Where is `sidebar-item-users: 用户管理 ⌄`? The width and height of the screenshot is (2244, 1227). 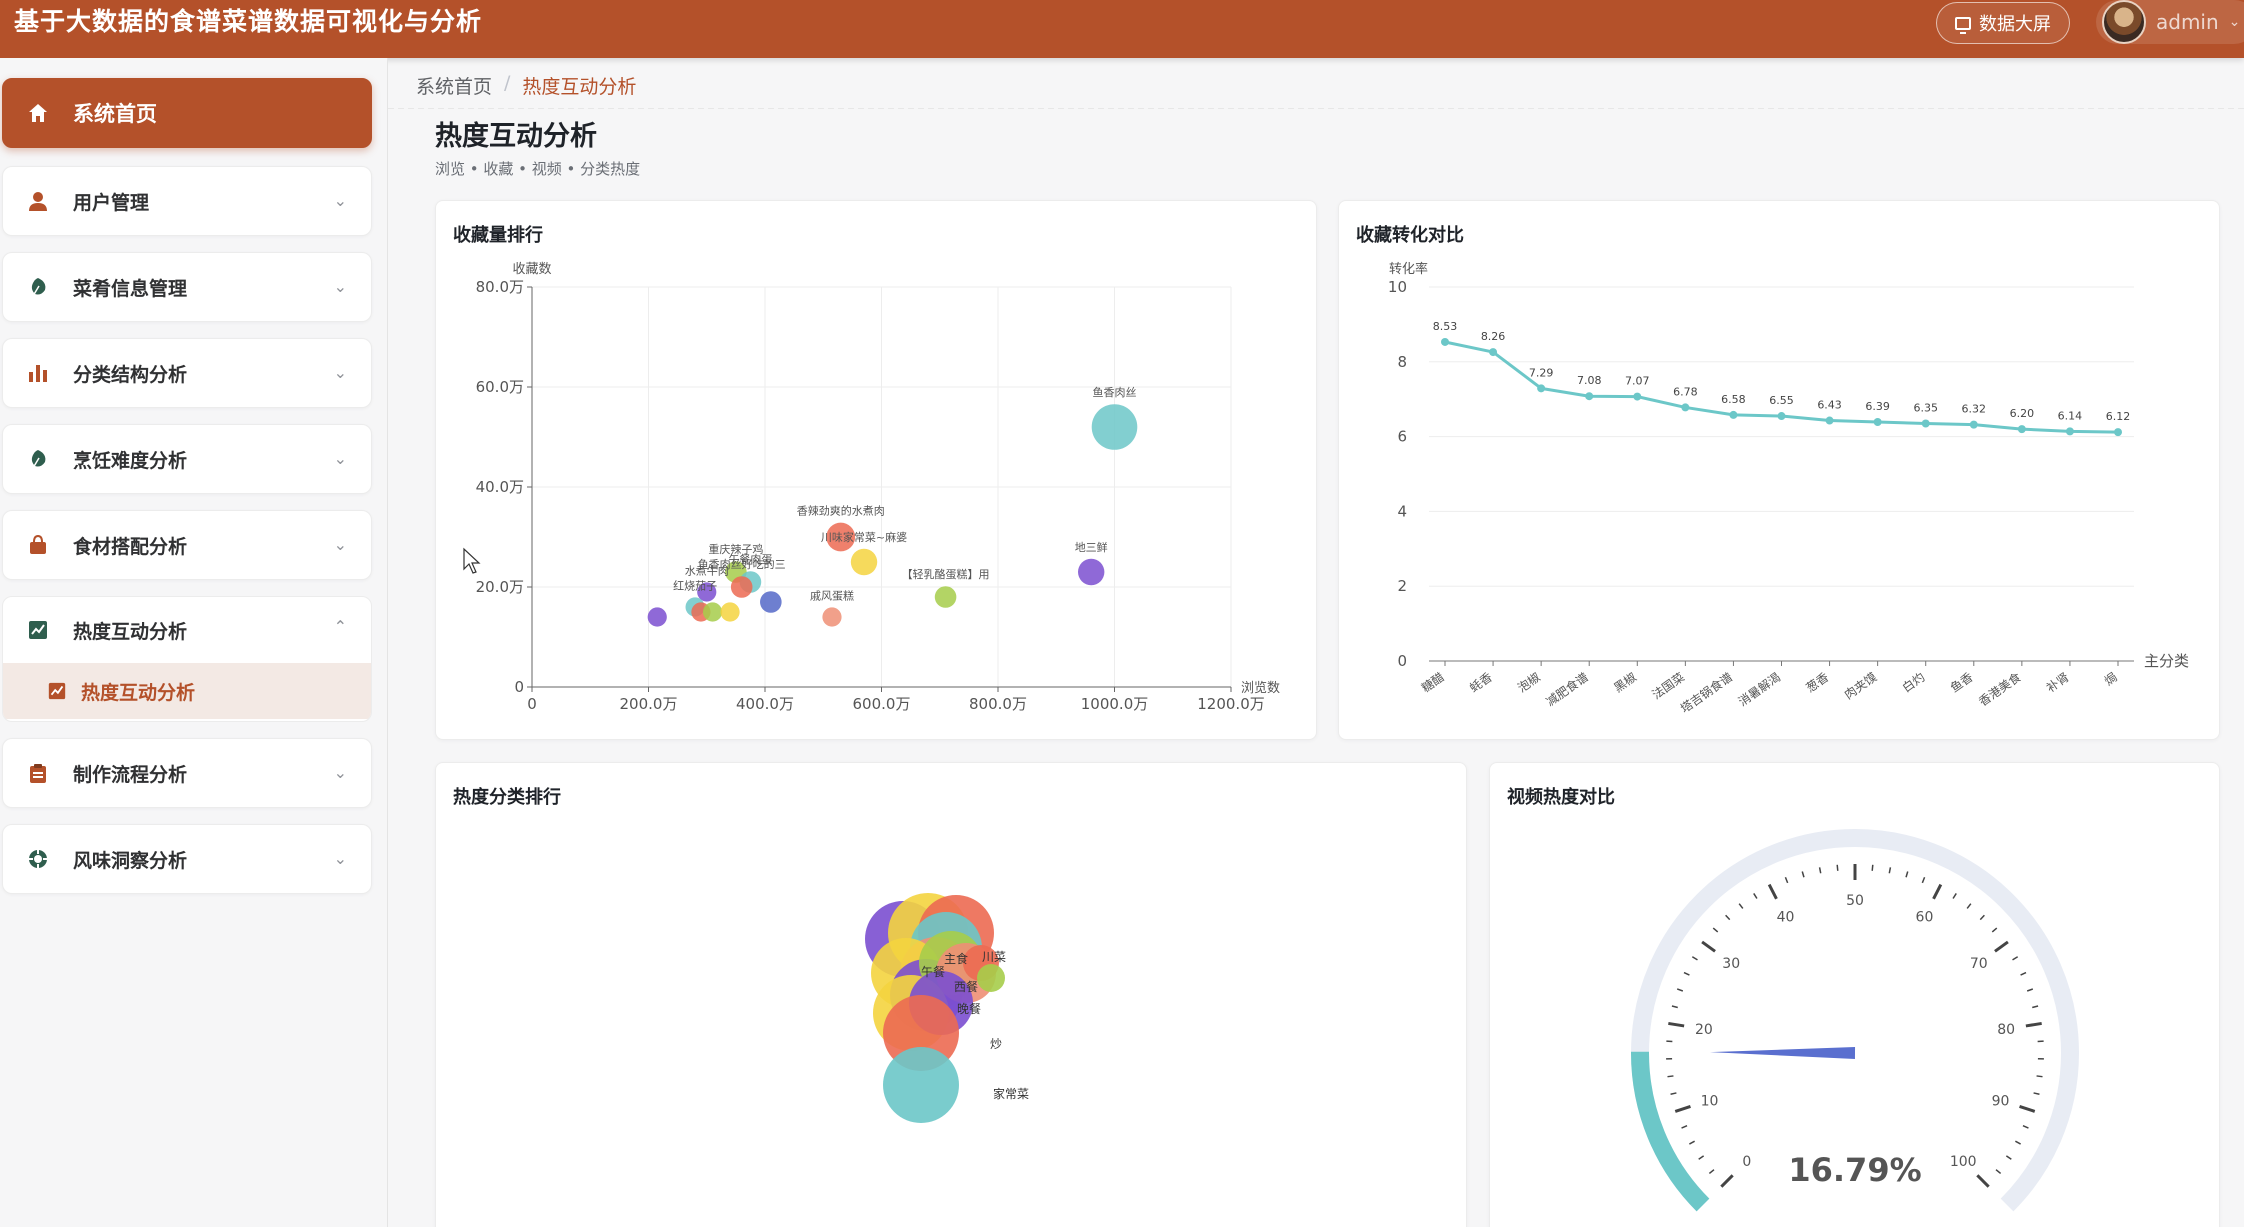 sidebar-item-users: 用户管理 ⌄ is located at coordinates (187, 201).